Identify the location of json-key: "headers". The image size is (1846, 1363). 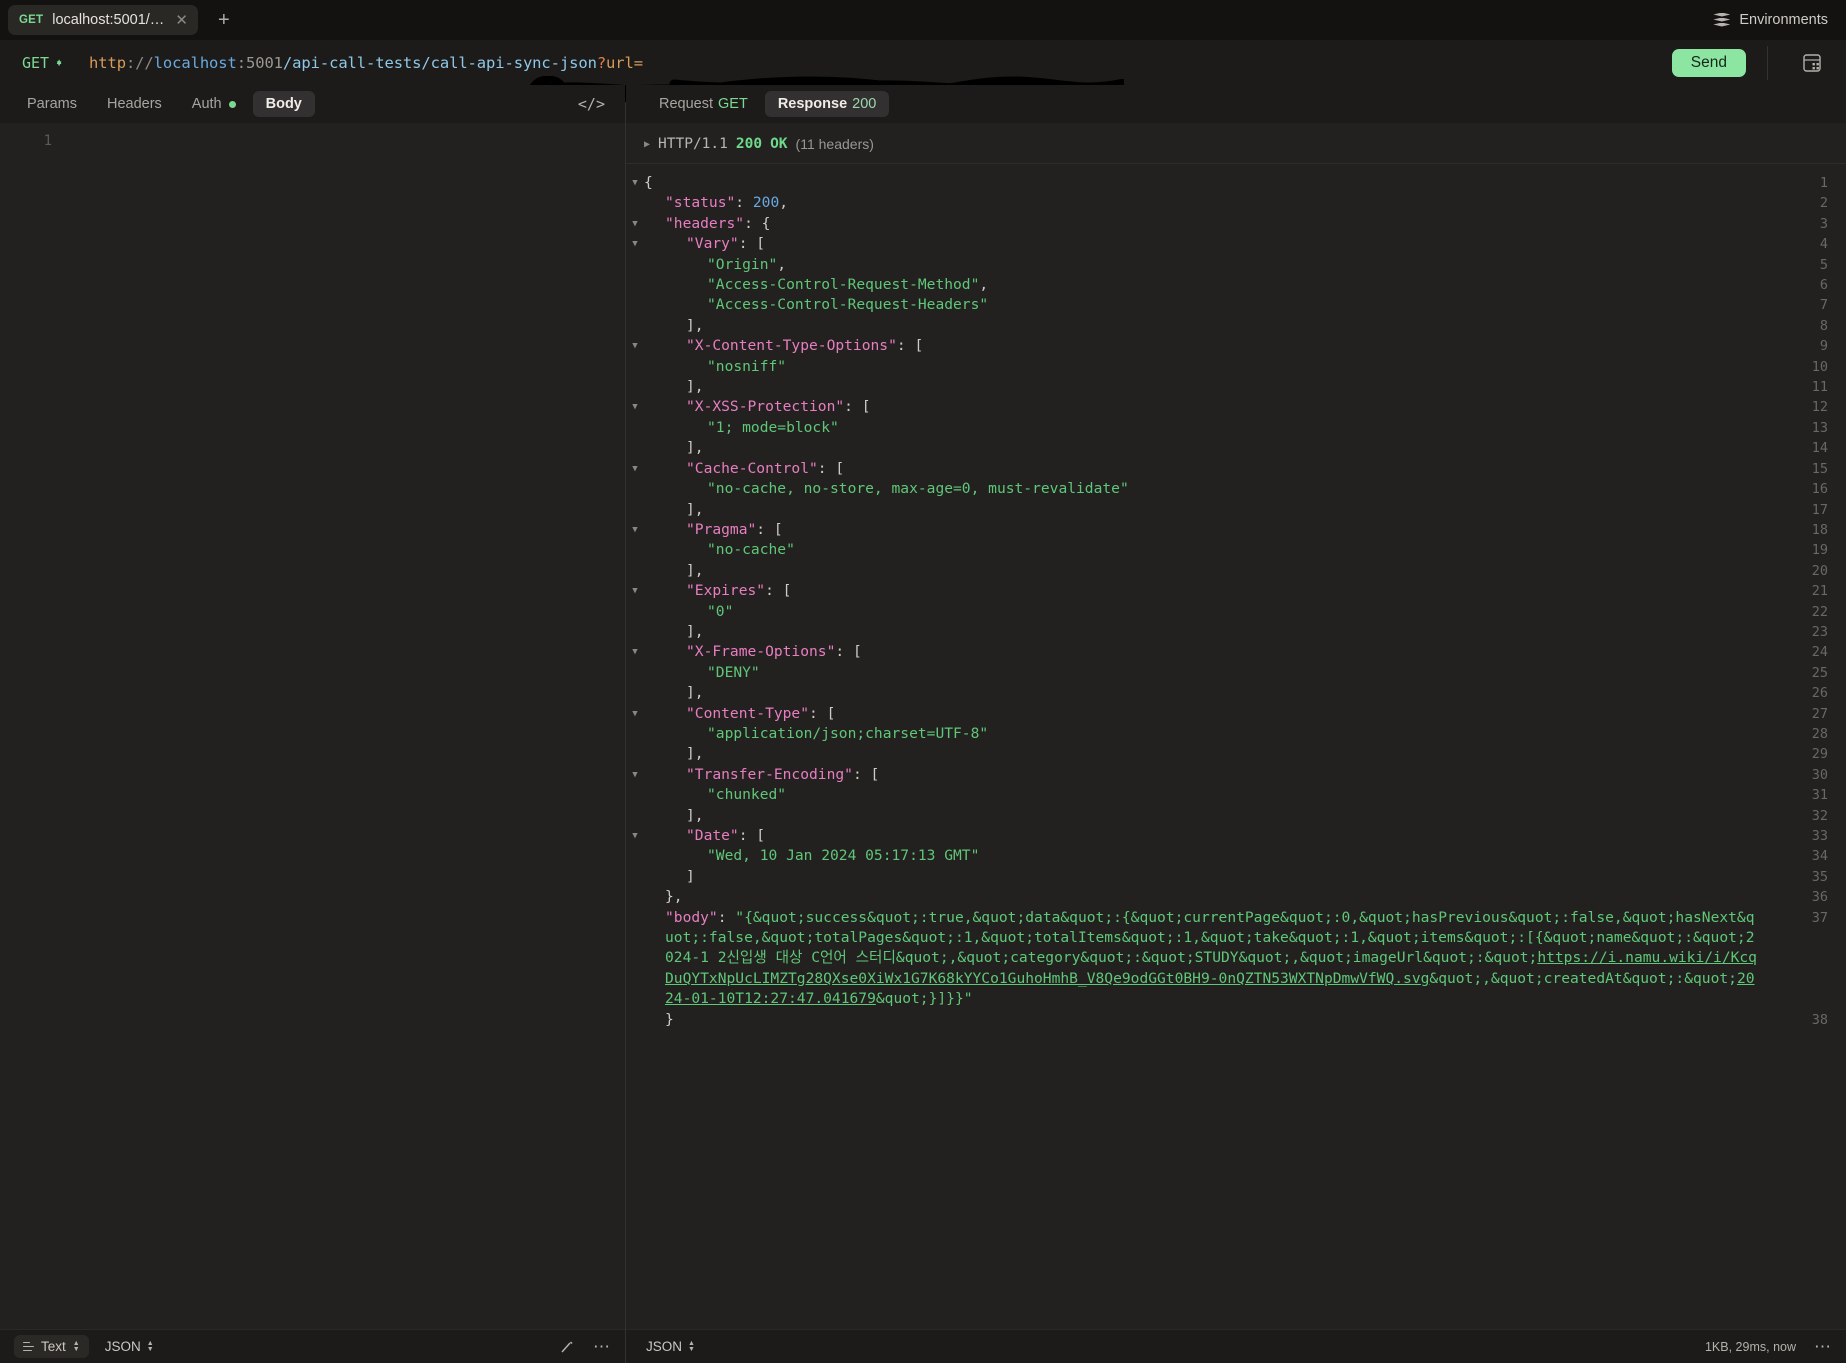
(705, 223).